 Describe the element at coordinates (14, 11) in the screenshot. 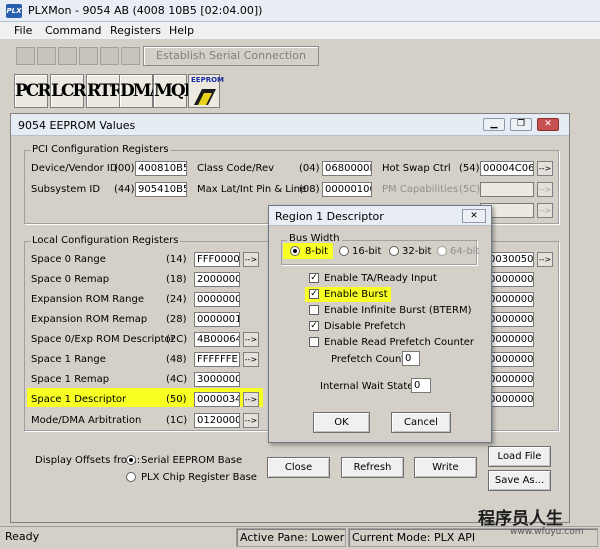

I see `plx-app-icon: PLX` at that location.